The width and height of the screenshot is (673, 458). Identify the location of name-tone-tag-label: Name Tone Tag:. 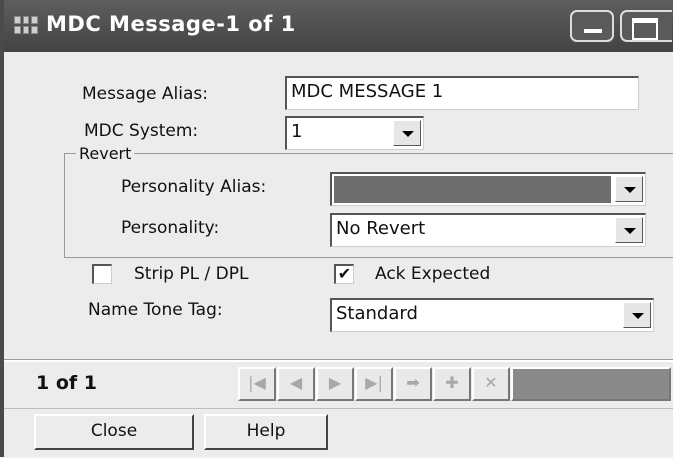
(155, 310).